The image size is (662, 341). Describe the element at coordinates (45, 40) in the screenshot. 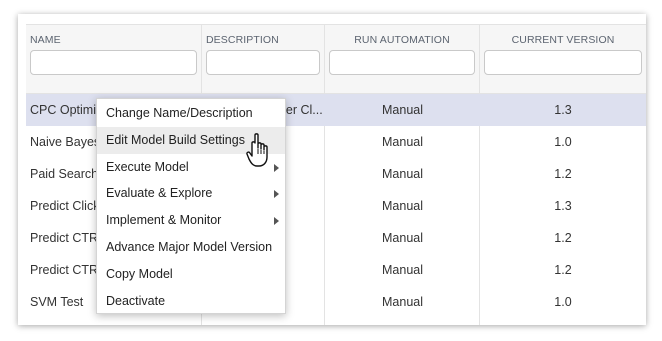

I see `column-header-name: NAME` at that location.